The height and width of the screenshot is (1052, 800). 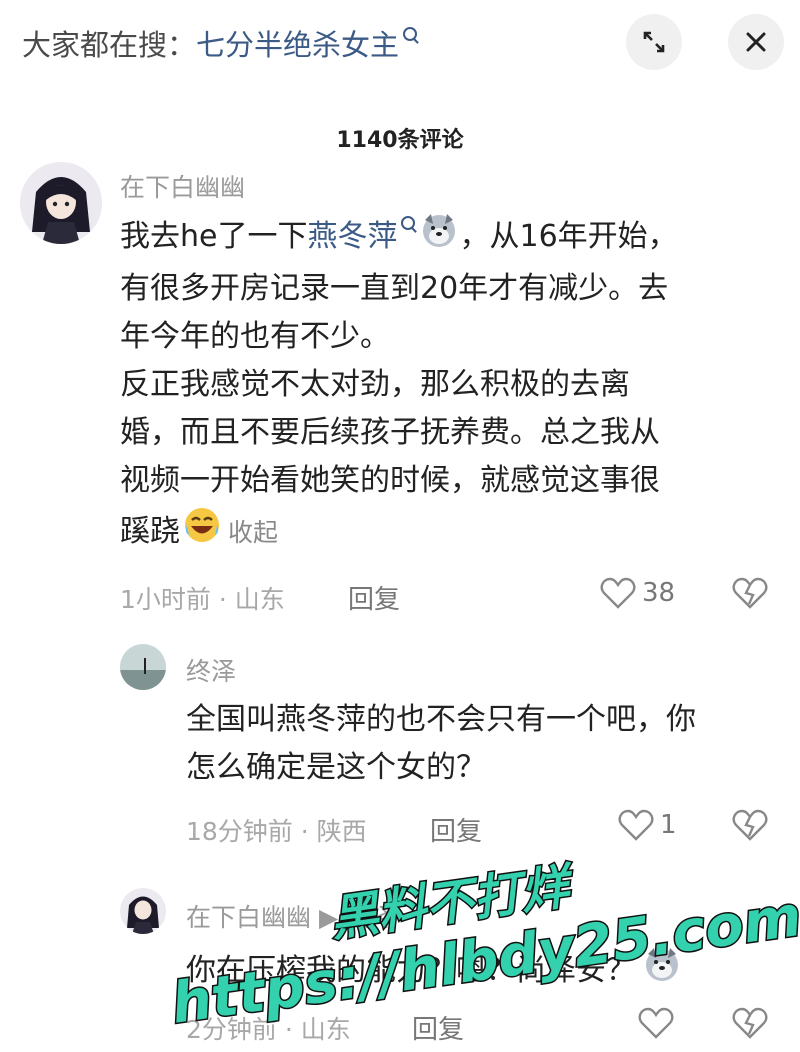 What do you see at coordinates (390, 480) in the screenshot?
I see `comment-text: 视频一开始看她笑的时候，就感觉这事很` at bounding box center [390, 480].